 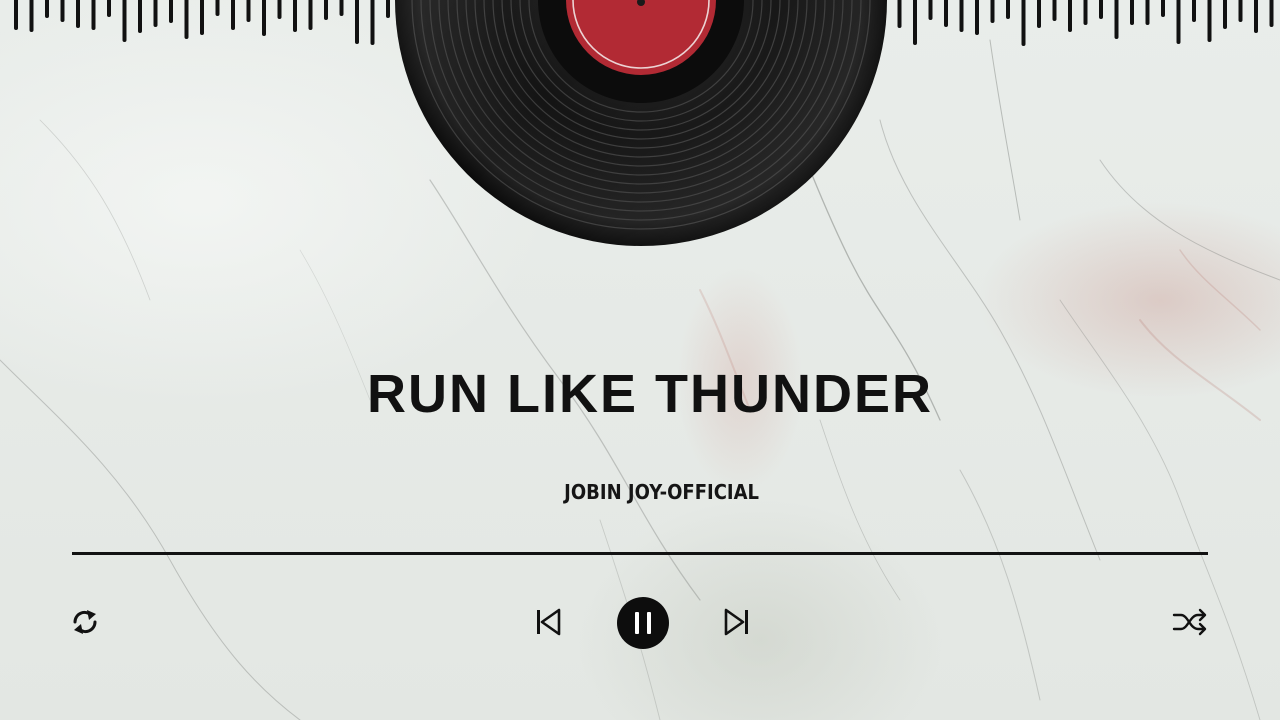 I want to click on artist-name: JOBIN JOY-OFFICIAL, so click(x=662, y=492).